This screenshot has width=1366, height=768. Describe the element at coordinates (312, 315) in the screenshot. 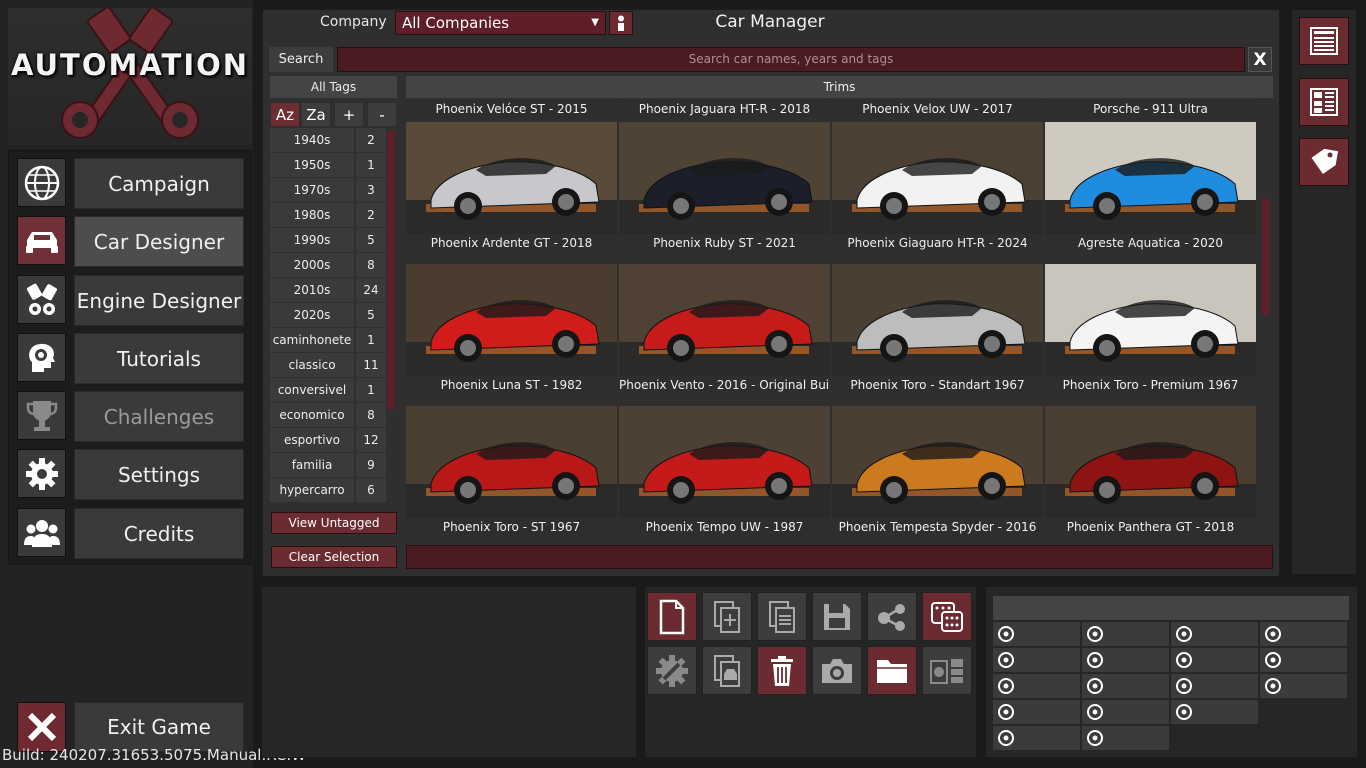

I see `tag-name: 2020s` at that location.